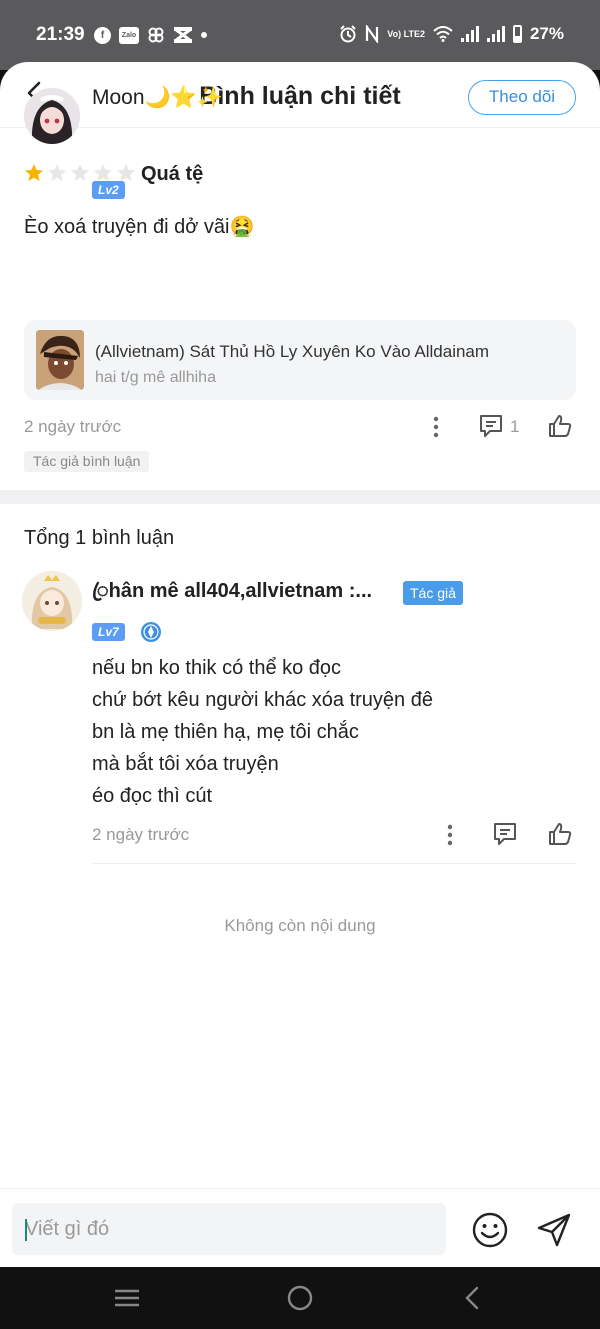  I want to click on status-time: 21:39, so click(60, 34).